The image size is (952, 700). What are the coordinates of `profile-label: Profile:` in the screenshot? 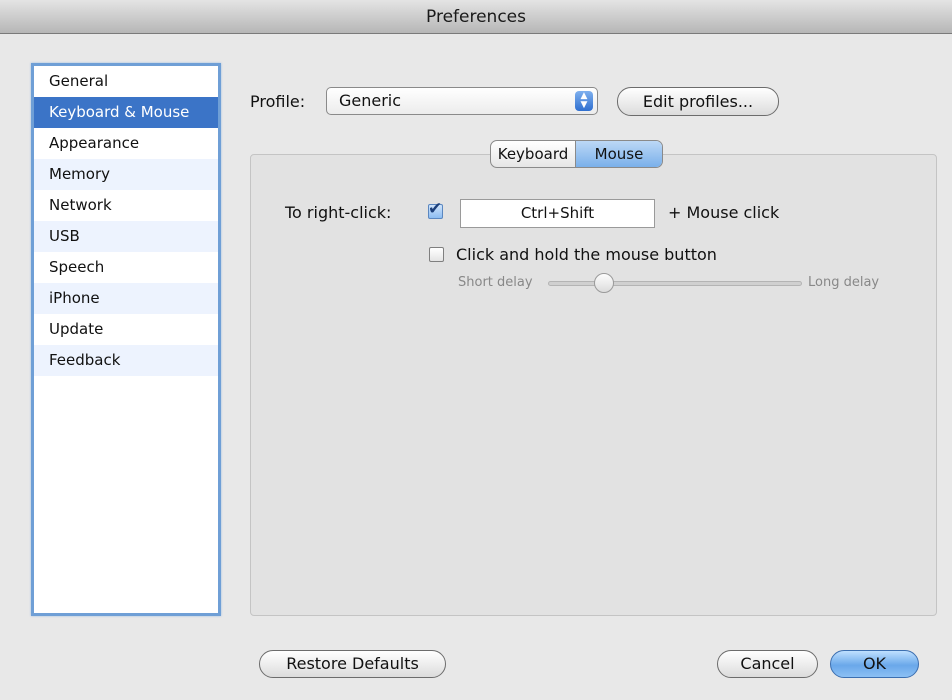 It's located at (278, 101).